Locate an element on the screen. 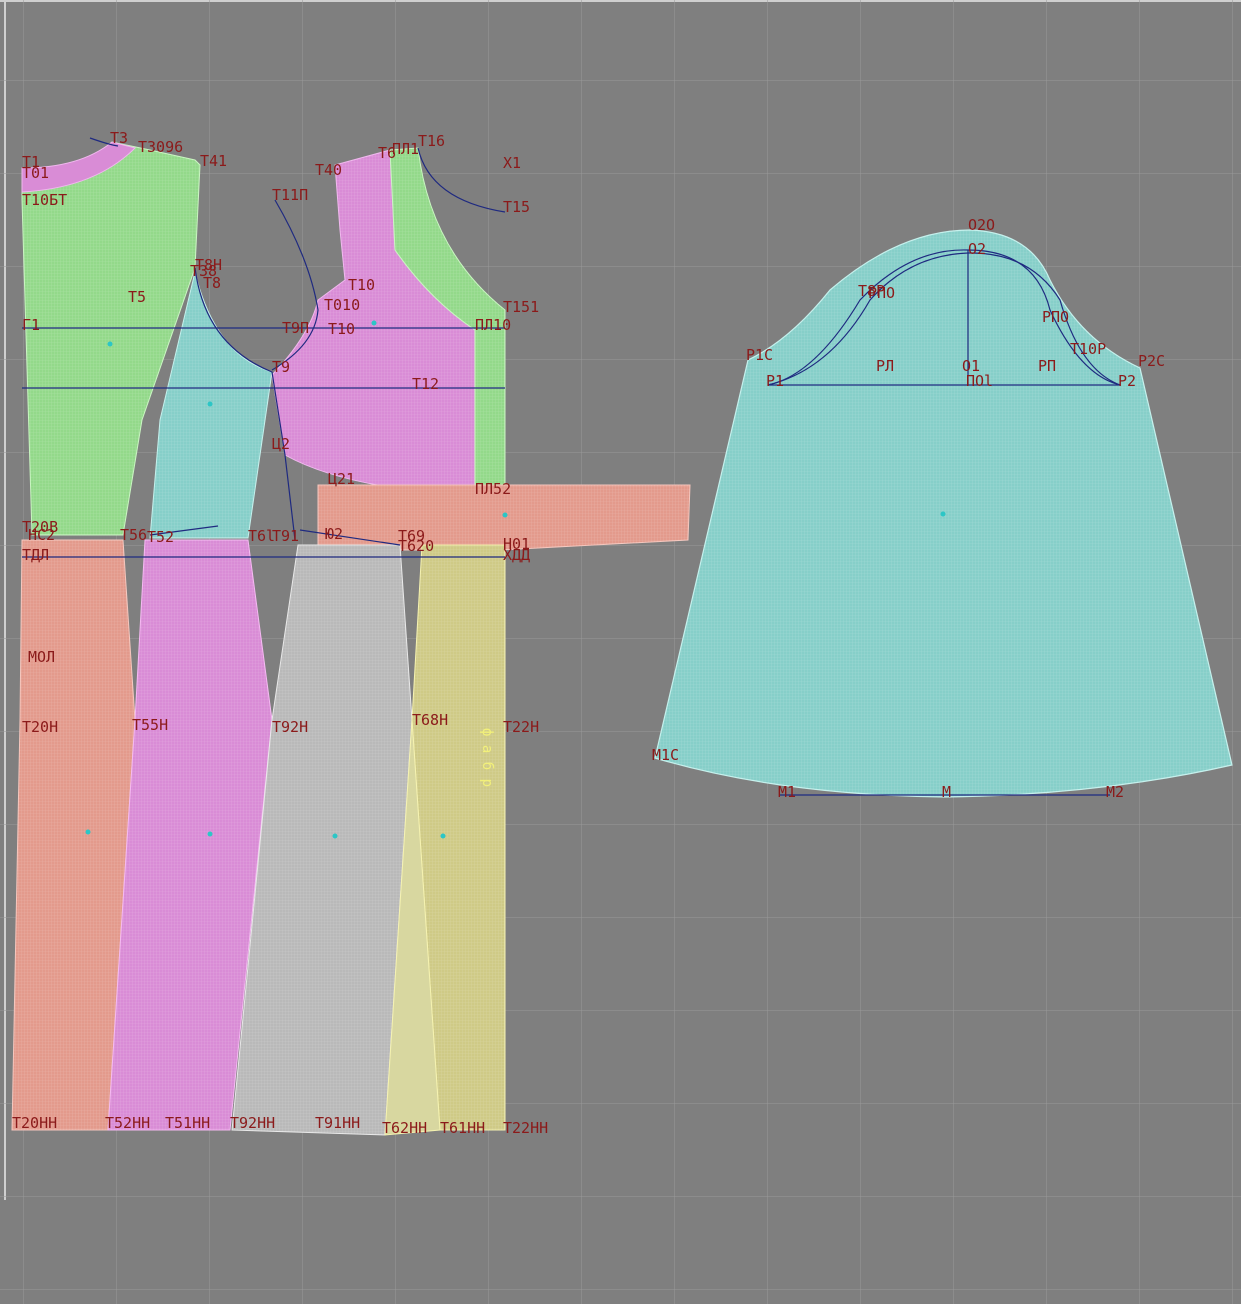 This screenshot has width=1241, height=1304. label-t91: T91 is located at coordinates (285, 536).